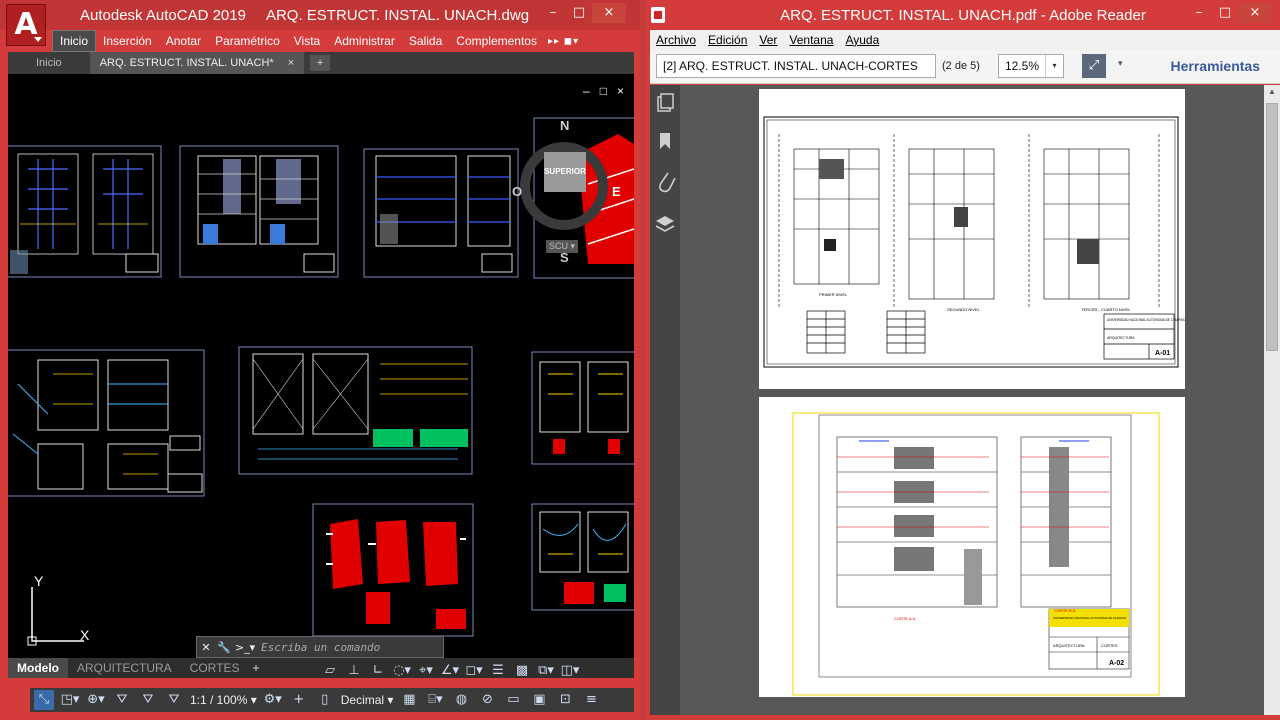 The image size is (1280, 720). What do you see at coordinates (96, 700) in the screenshot?
I see `status2-button-2: ⊕▾` at bounding box center [96, 700].